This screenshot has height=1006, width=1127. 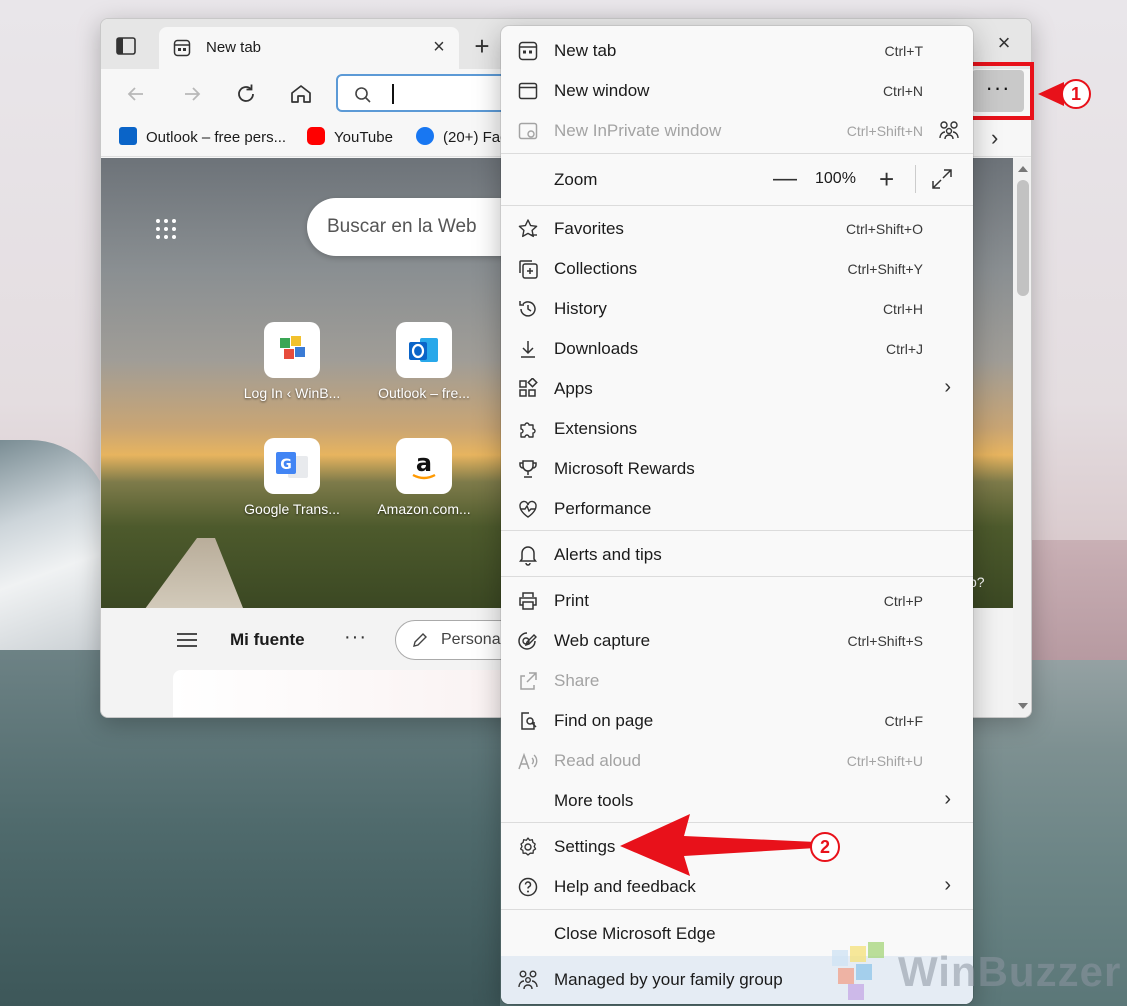 I want to click on menu-item-zoom: Zoom — 100% +, so click(x=737, y=179).